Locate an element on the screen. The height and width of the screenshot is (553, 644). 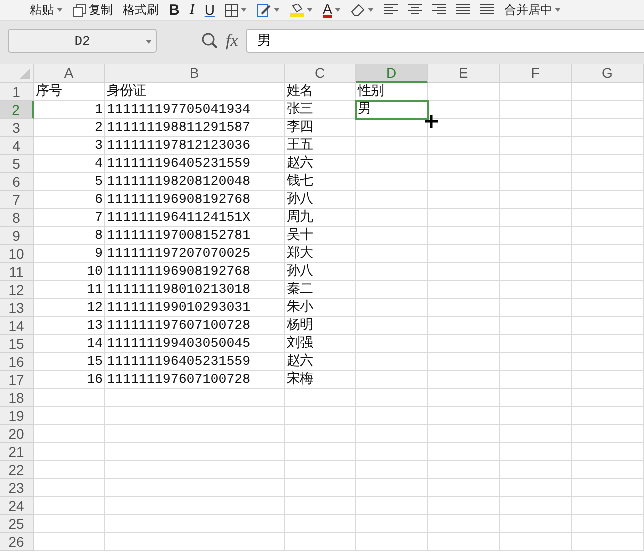
formula-field: 男 is located at coordinates (445, 41).